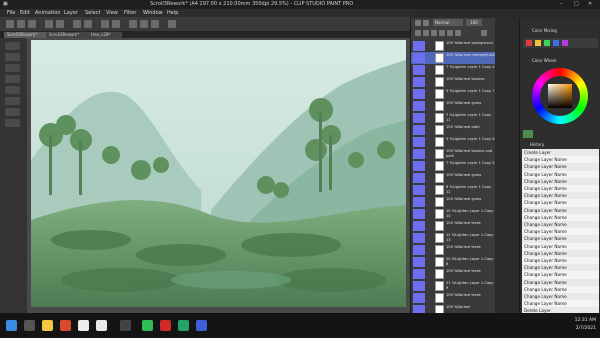 Image resolution: width=600 pixels, height=338 pixels. What do you see at coordinates (49, 24) in the screenshot?
I see `undo-icon` at bounding box center [49, 24].